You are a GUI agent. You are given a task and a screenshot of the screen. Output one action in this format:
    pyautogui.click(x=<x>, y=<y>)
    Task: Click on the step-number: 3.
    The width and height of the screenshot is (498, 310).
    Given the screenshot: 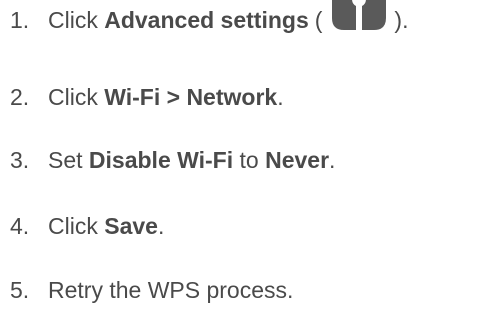 What is the action you would take?
    pyautogui.click(x=20, y=160)
    